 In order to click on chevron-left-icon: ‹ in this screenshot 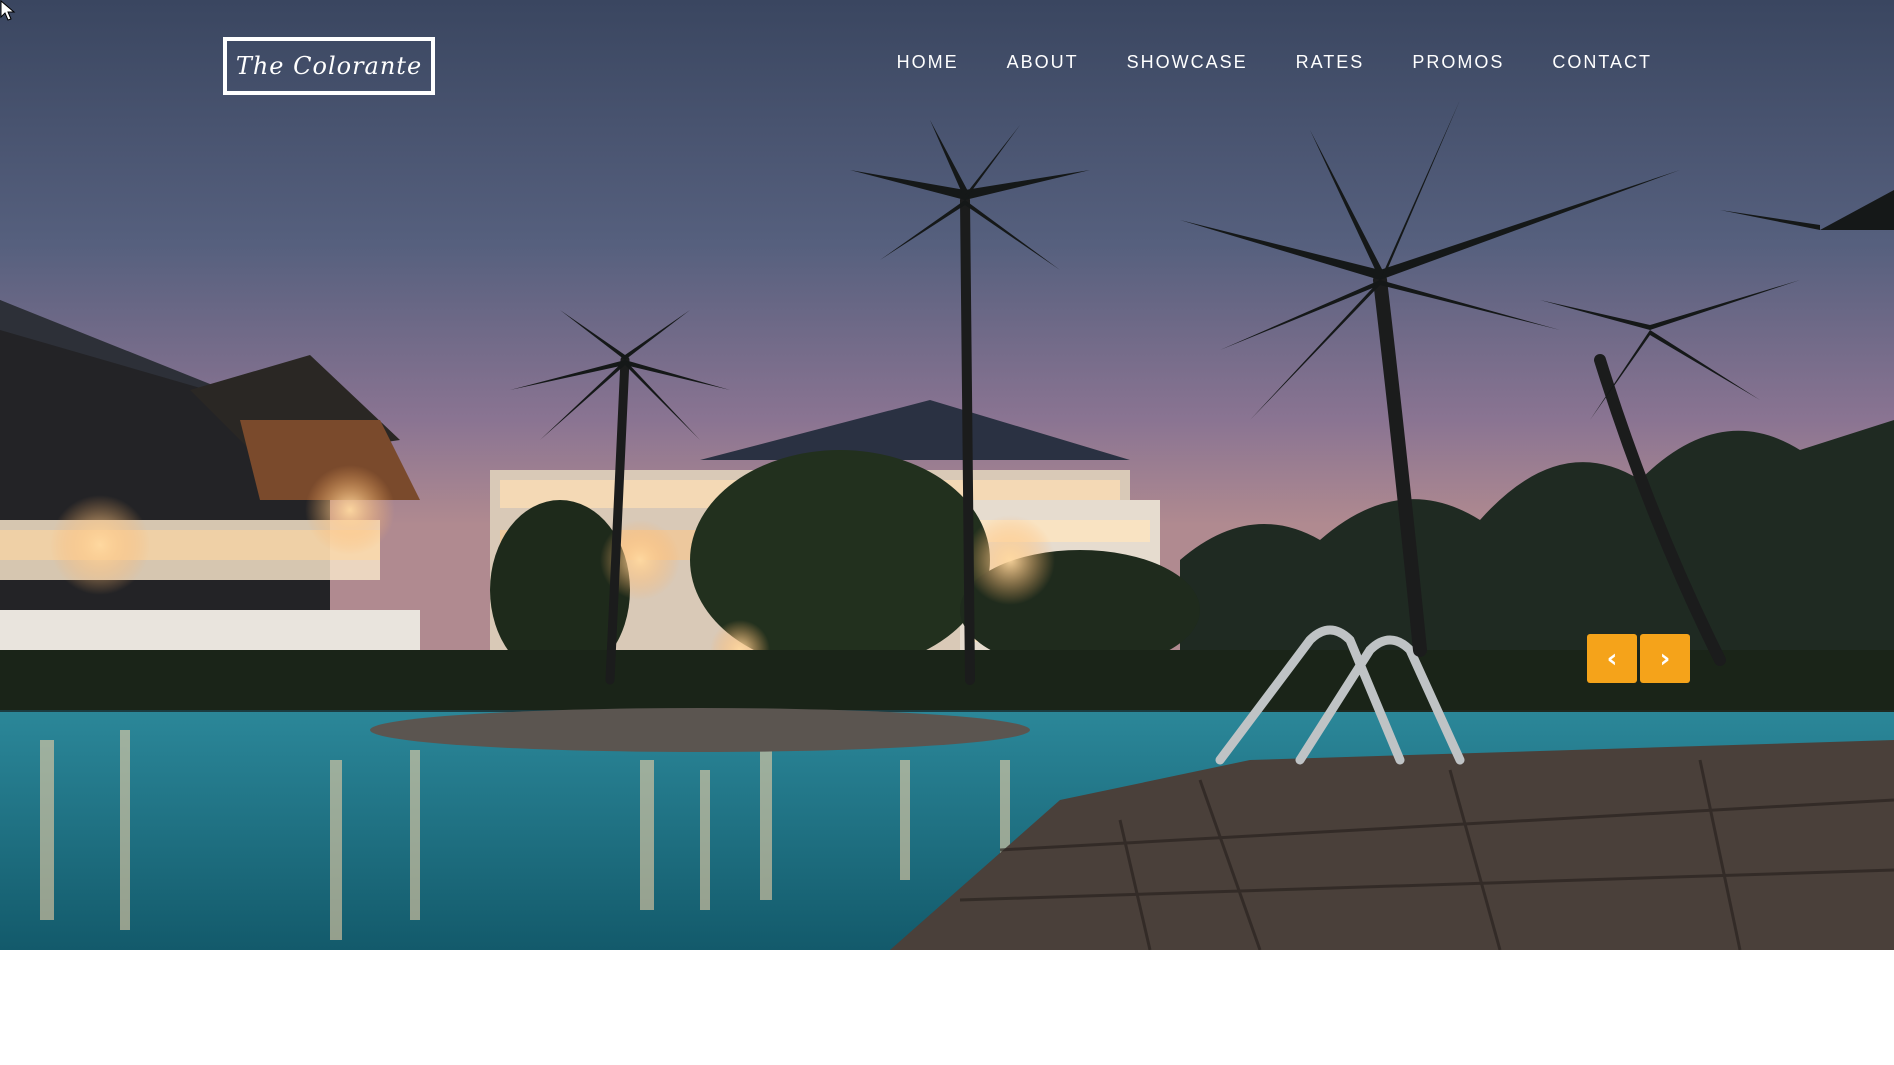, I will do `click(1612, 658)`.